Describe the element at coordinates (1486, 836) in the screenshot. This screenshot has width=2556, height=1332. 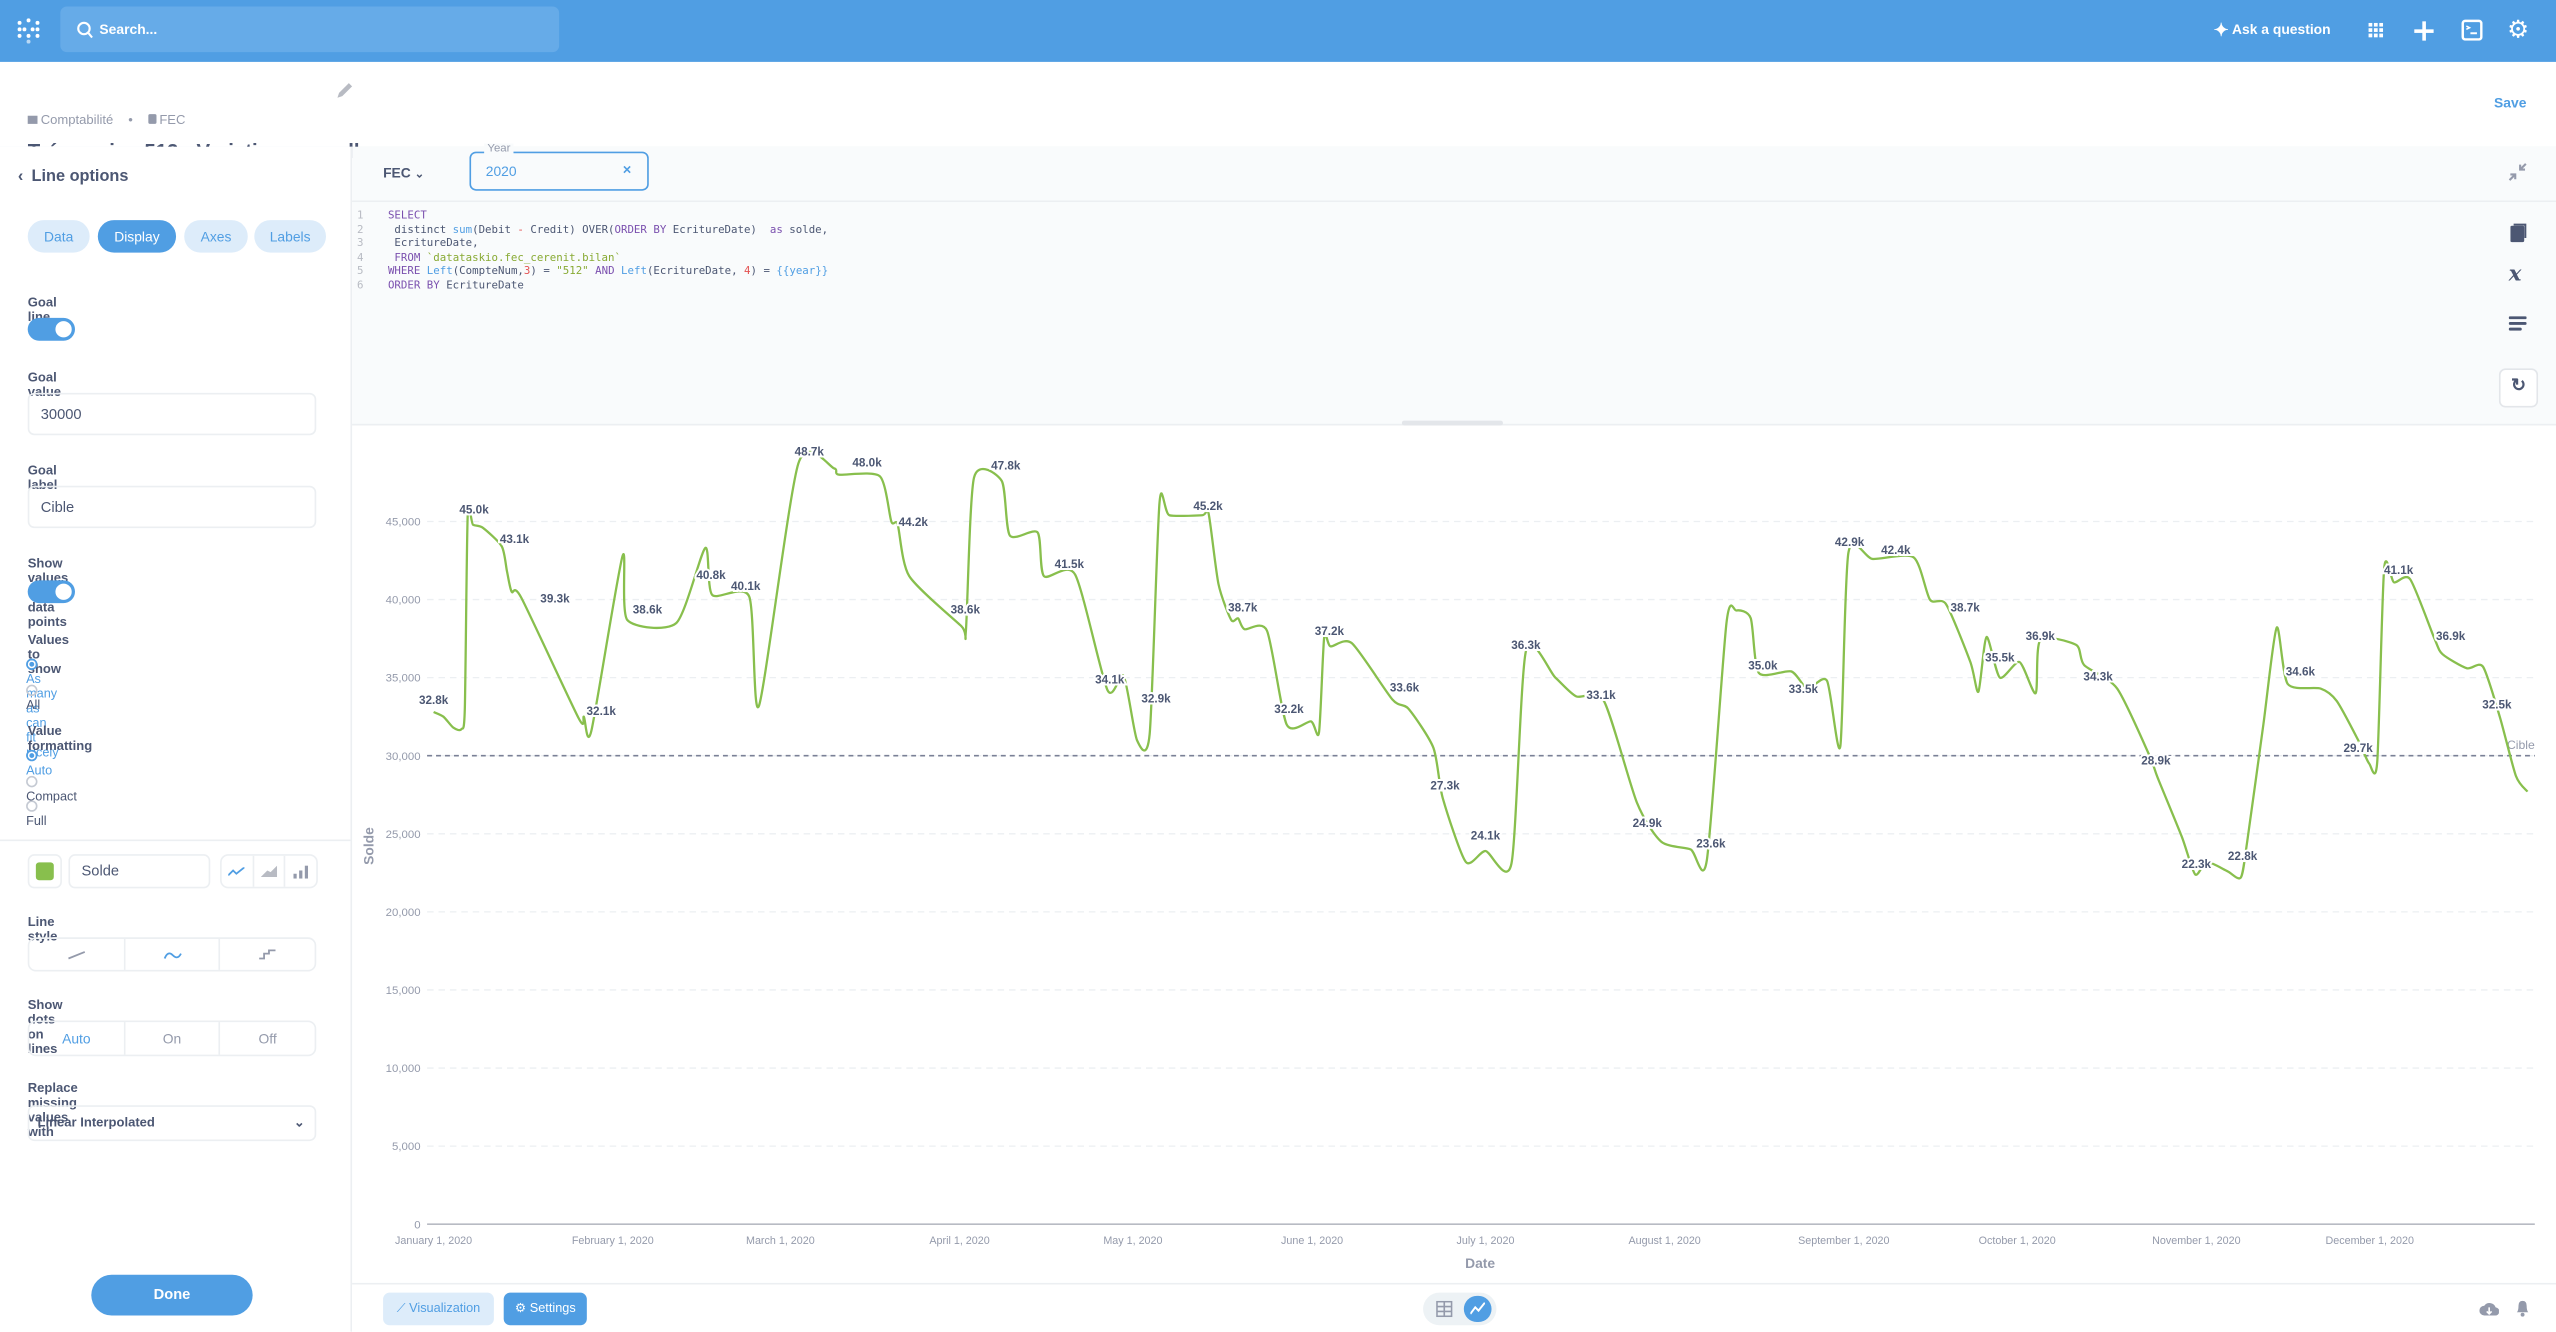
I see `data-label: 24.1k` at that location.